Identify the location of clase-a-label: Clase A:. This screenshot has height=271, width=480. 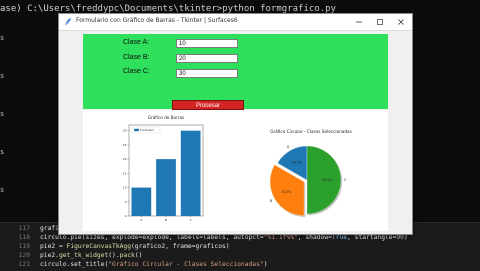
(136, 42).